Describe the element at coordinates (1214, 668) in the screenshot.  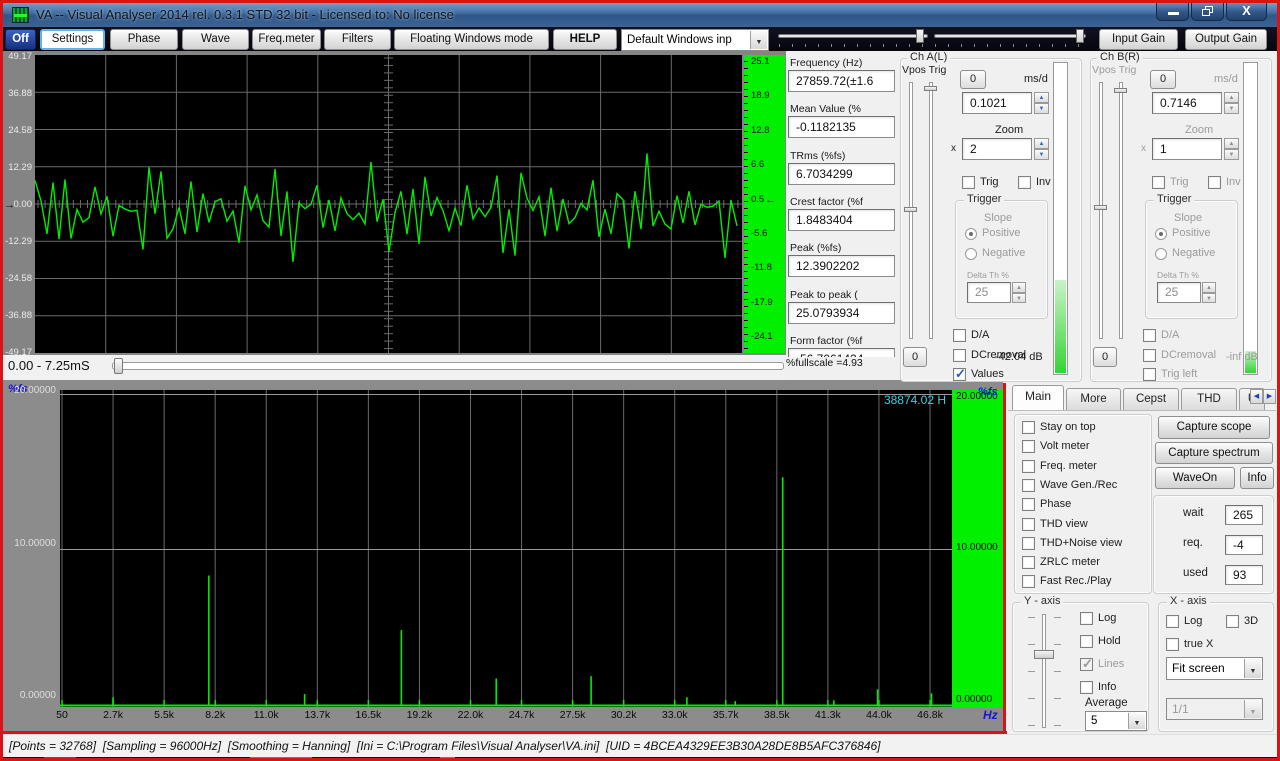
I see `fit-screen-combo: Fit screen ▼` at that location.